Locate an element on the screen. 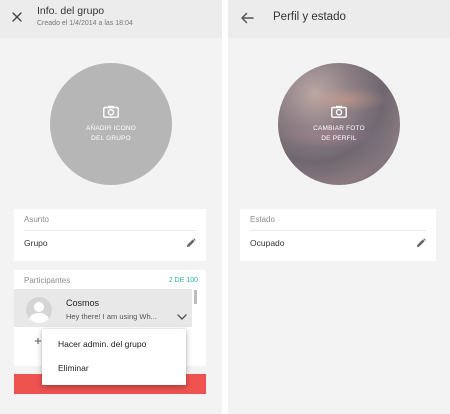 The height and width of the screenshot is (414, 450). subject-value: Grupo is located at coordinates (36, 243).